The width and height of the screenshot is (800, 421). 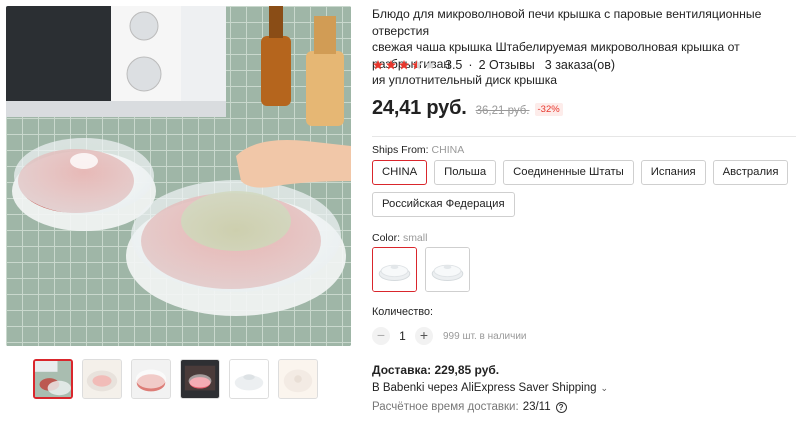 What do you see at coordinates (394, 269) in the screenshot?
I see `color-swatch-small` at bounding box center [394, 269].